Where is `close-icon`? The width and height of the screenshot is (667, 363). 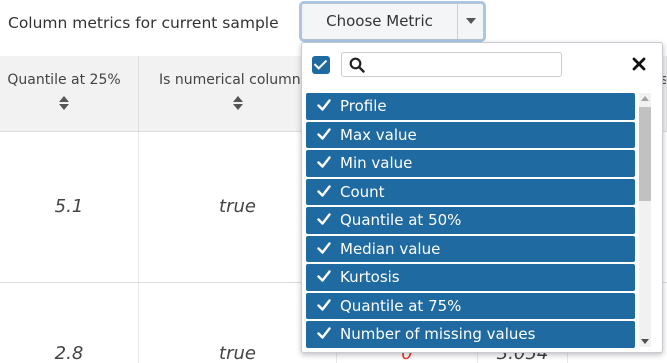
close-icon is located at coordinates (639, 64).